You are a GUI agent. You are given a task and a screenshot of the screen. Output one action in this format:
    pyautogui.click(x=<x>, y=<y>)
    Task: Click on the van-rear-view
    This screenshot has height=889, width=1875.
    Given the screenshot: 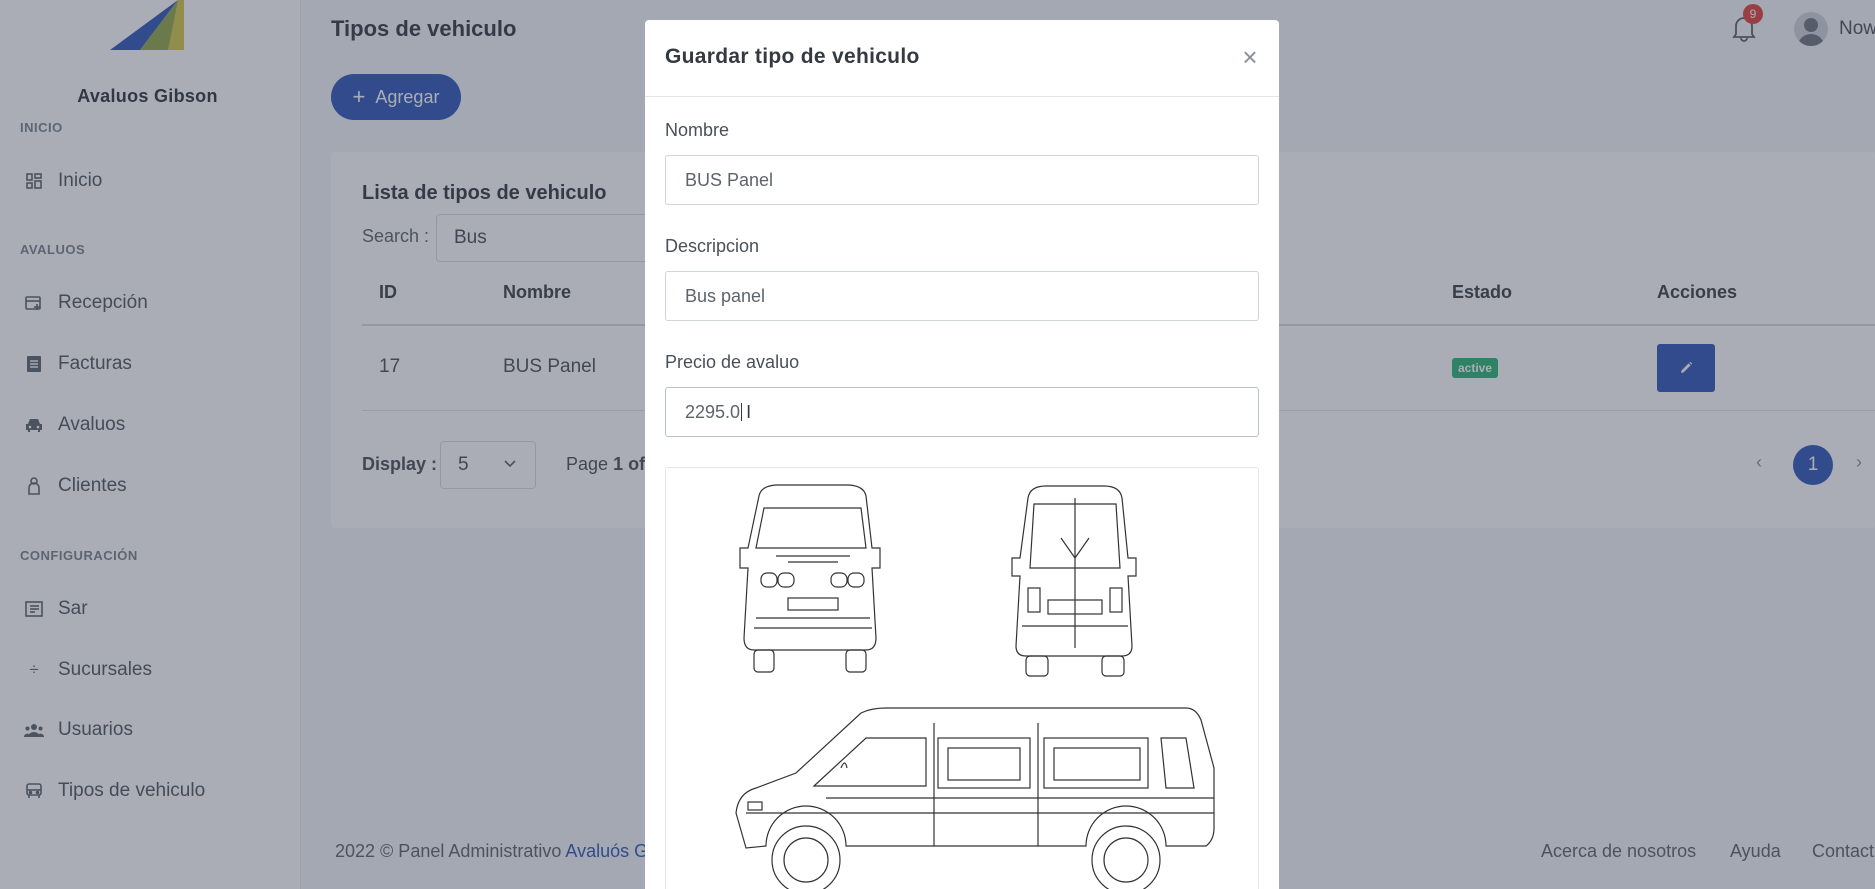 What is the action you would take?
    pyautogui.click(x=1074, y=581)
    